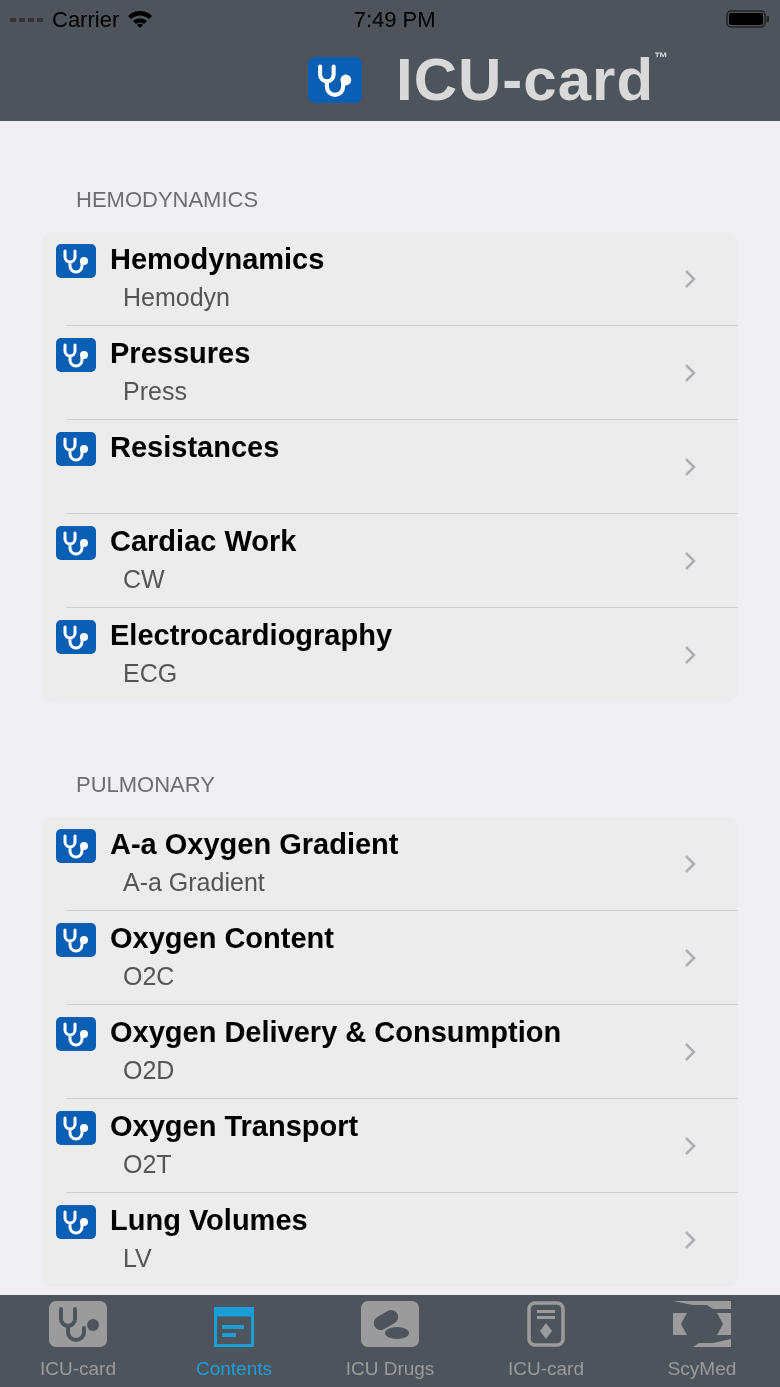 The width and height of the screenshot is (780, 1387). Describe the element at coordinates (167, 200) in the screenshot. I see `section-header: HEMODYNAMICS` at that location.